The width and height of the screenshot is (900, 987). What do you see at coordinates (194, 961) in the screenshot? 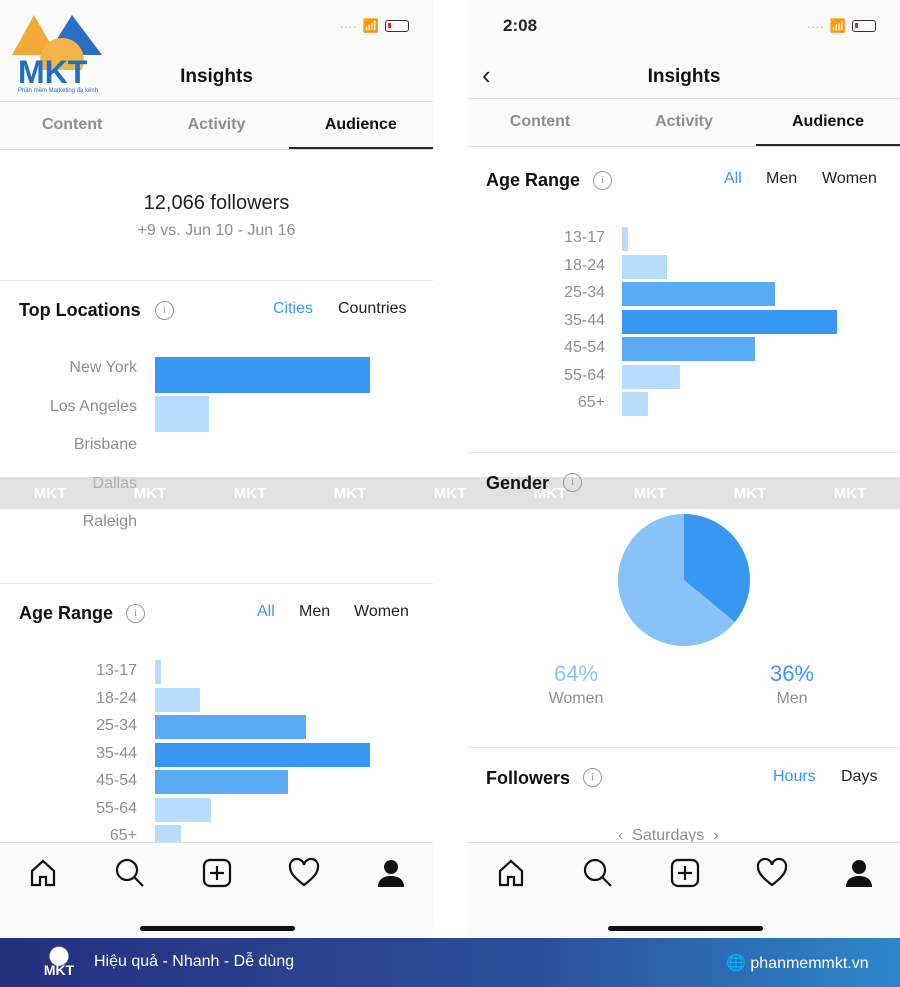
I see `footer-slogan: Hiệu quả - Nhanh - Dễ dùng` at bounding box center [194, 961].